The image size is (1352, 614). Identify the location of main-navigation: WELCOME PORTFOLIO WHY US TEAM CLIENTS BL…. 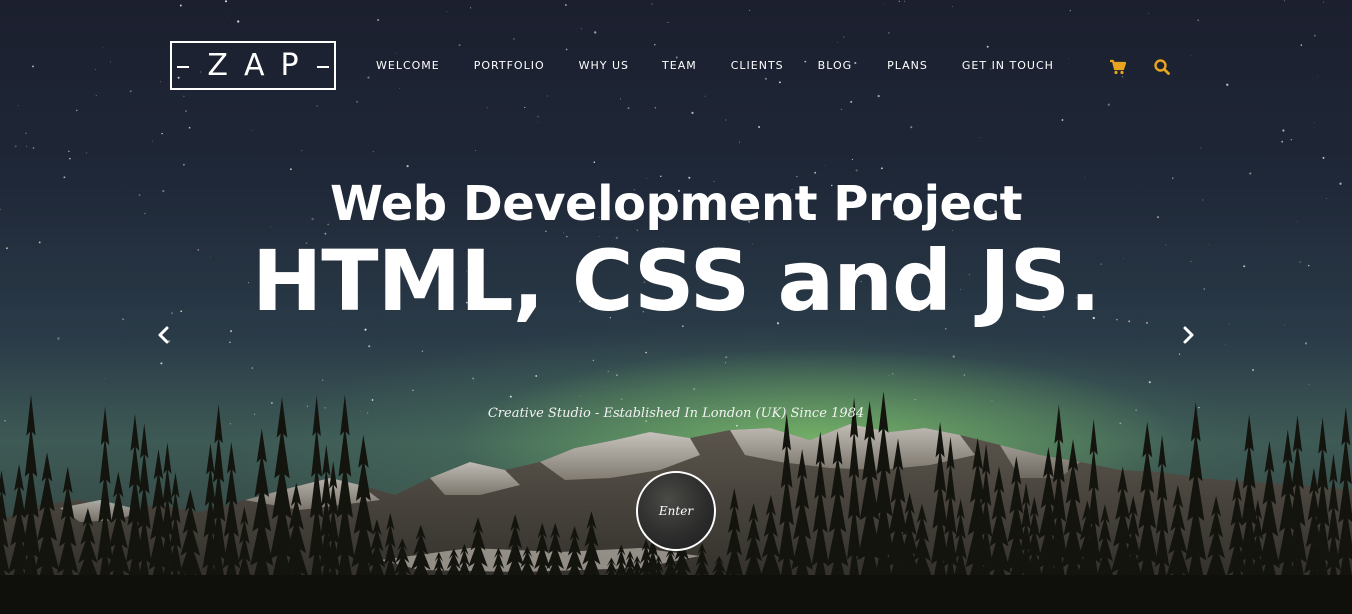
(715, 65).